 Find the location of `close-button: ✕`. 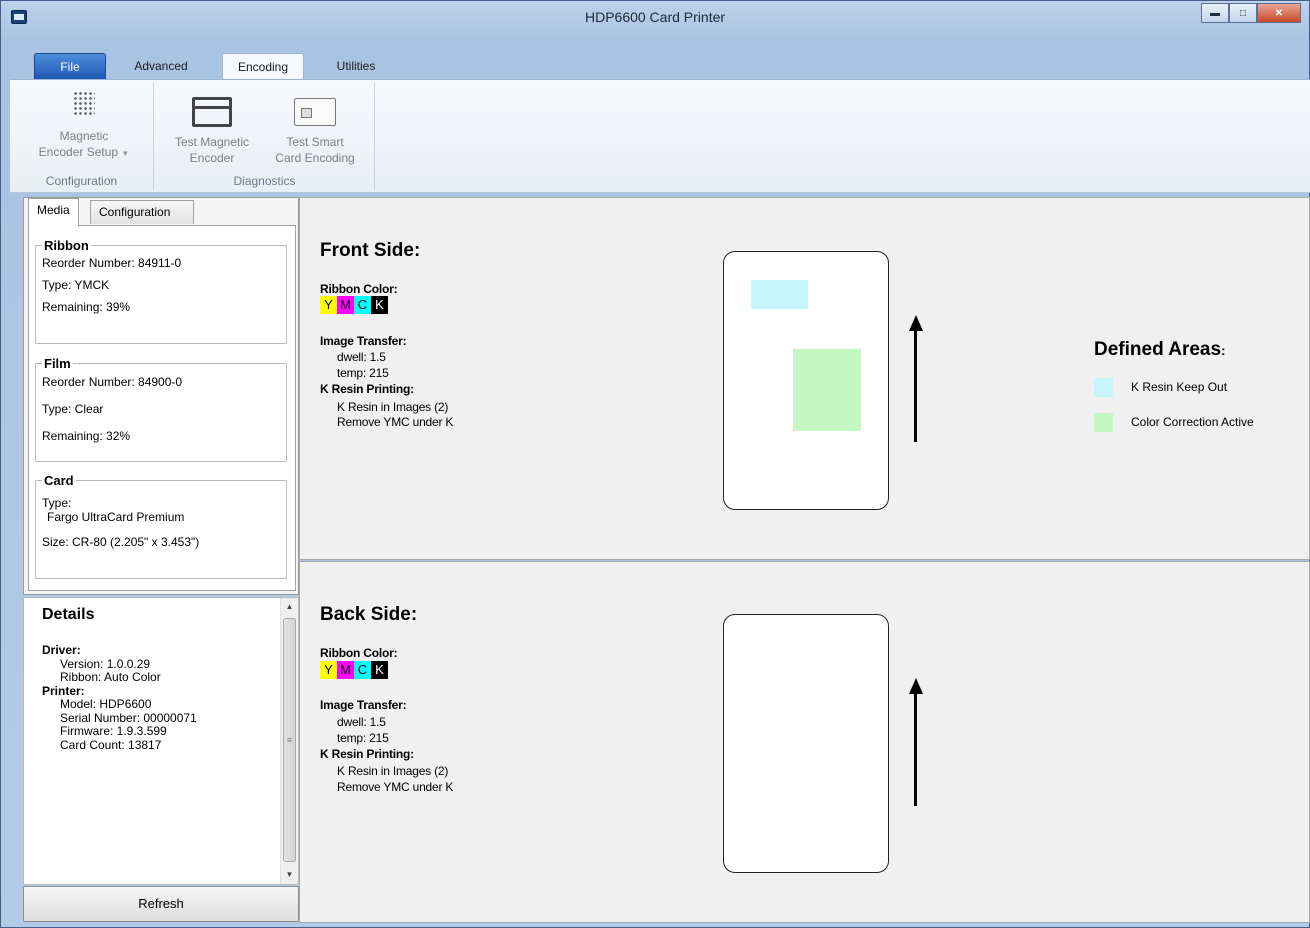

close-button: ✕ is located at coordinates (1279, 13).